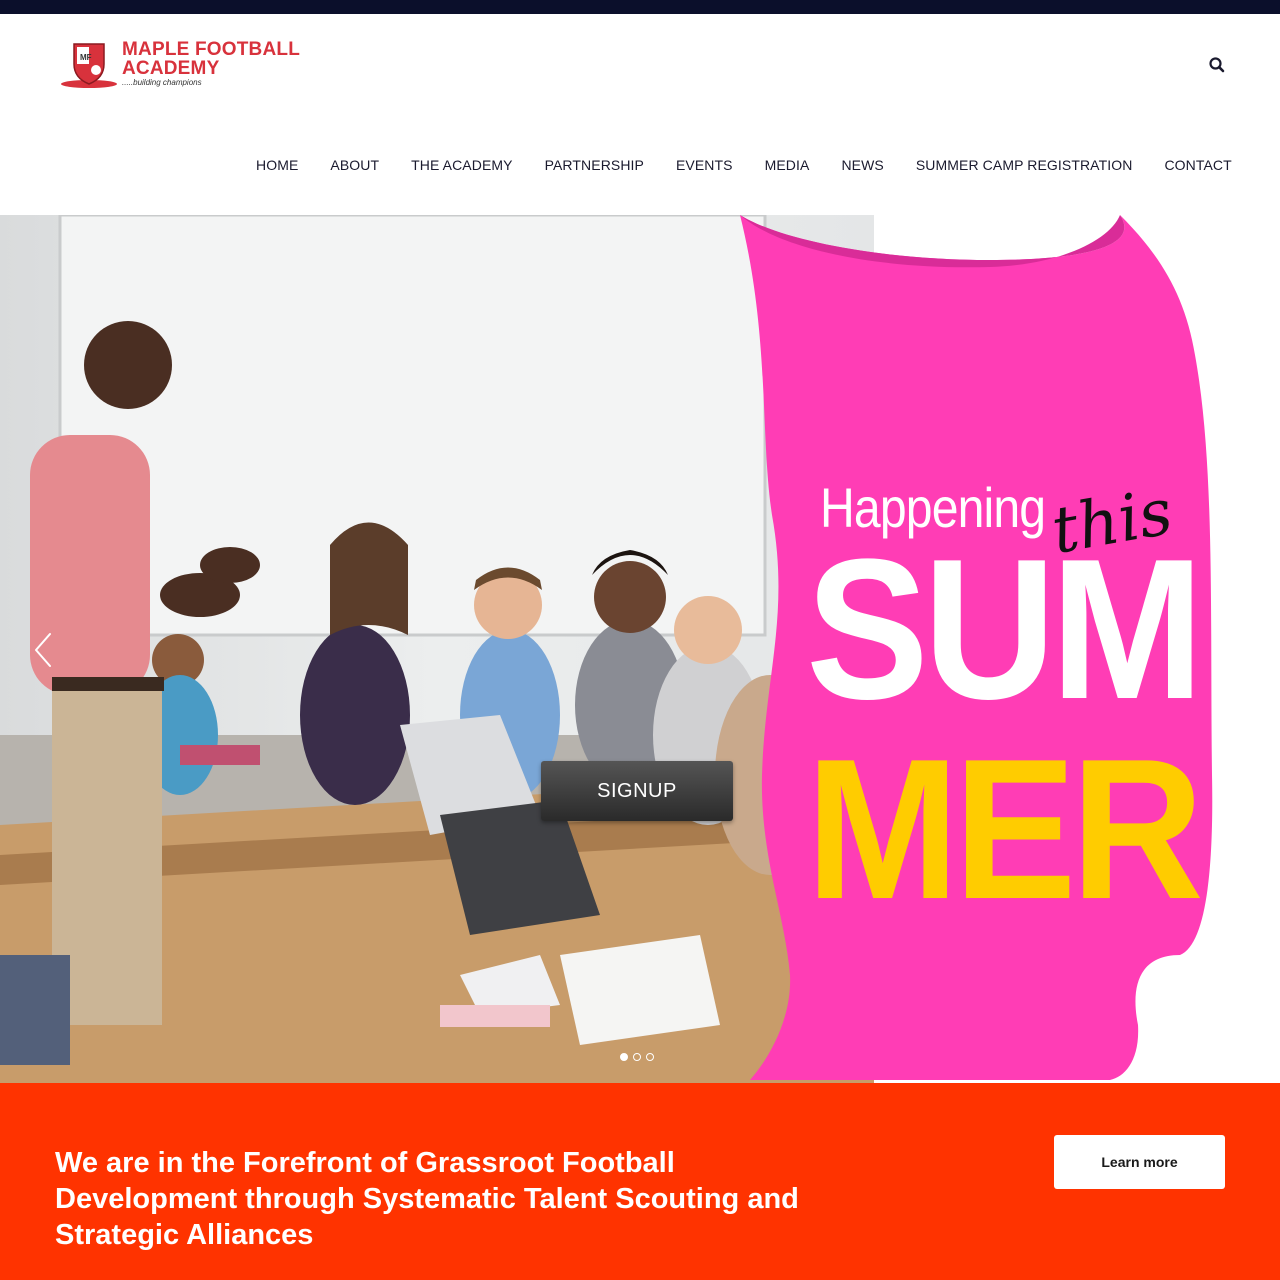 The width and height of the screenshot is (1280, 1280). I want to click on slider-dots, so click(637, 1057).